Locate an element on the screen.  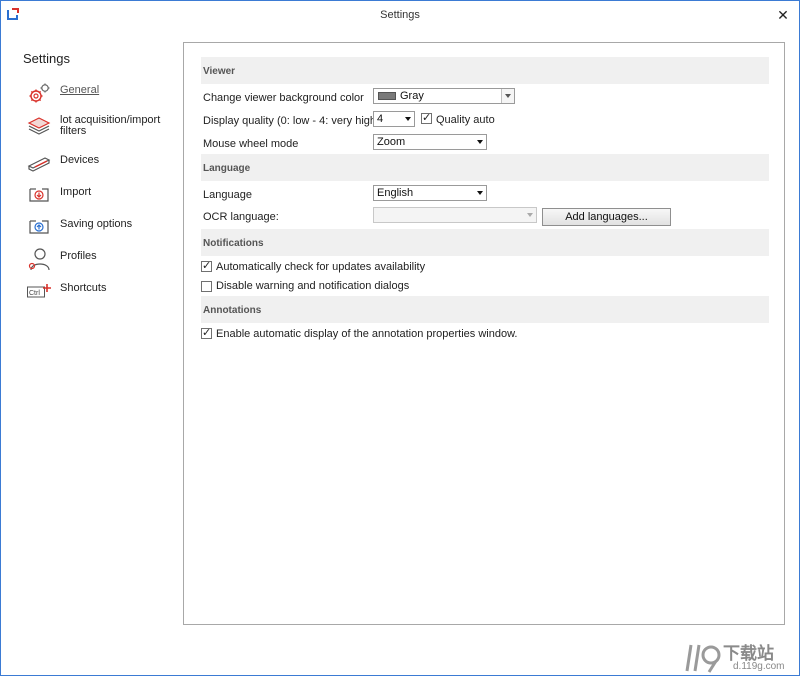
ctrl-key-icon: Ctrl is located at coordinates (39, 291).